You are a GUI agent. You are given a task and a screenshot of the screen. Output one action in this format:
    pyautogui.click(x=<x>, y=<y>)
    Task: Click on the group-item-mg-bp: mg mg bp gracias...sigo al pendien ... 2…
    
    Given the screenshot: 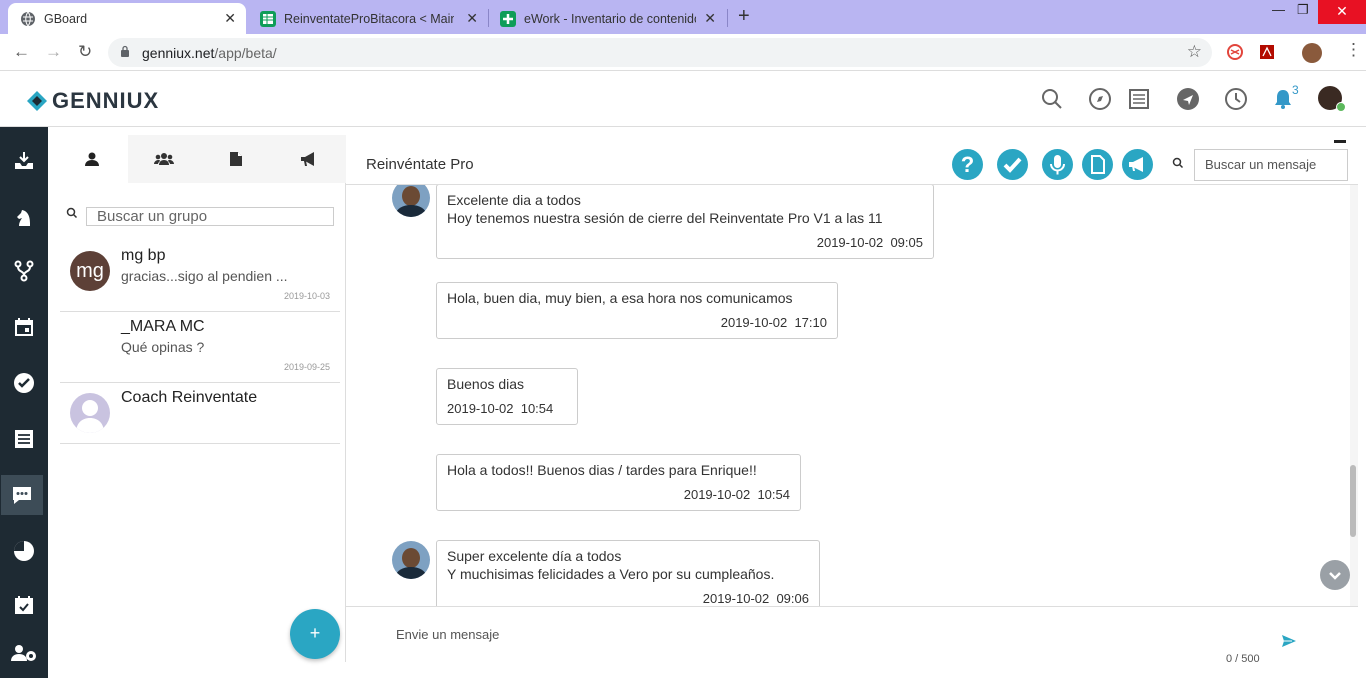 What is the action you would take?
    pyautogui.click(x=200, y=276)
    